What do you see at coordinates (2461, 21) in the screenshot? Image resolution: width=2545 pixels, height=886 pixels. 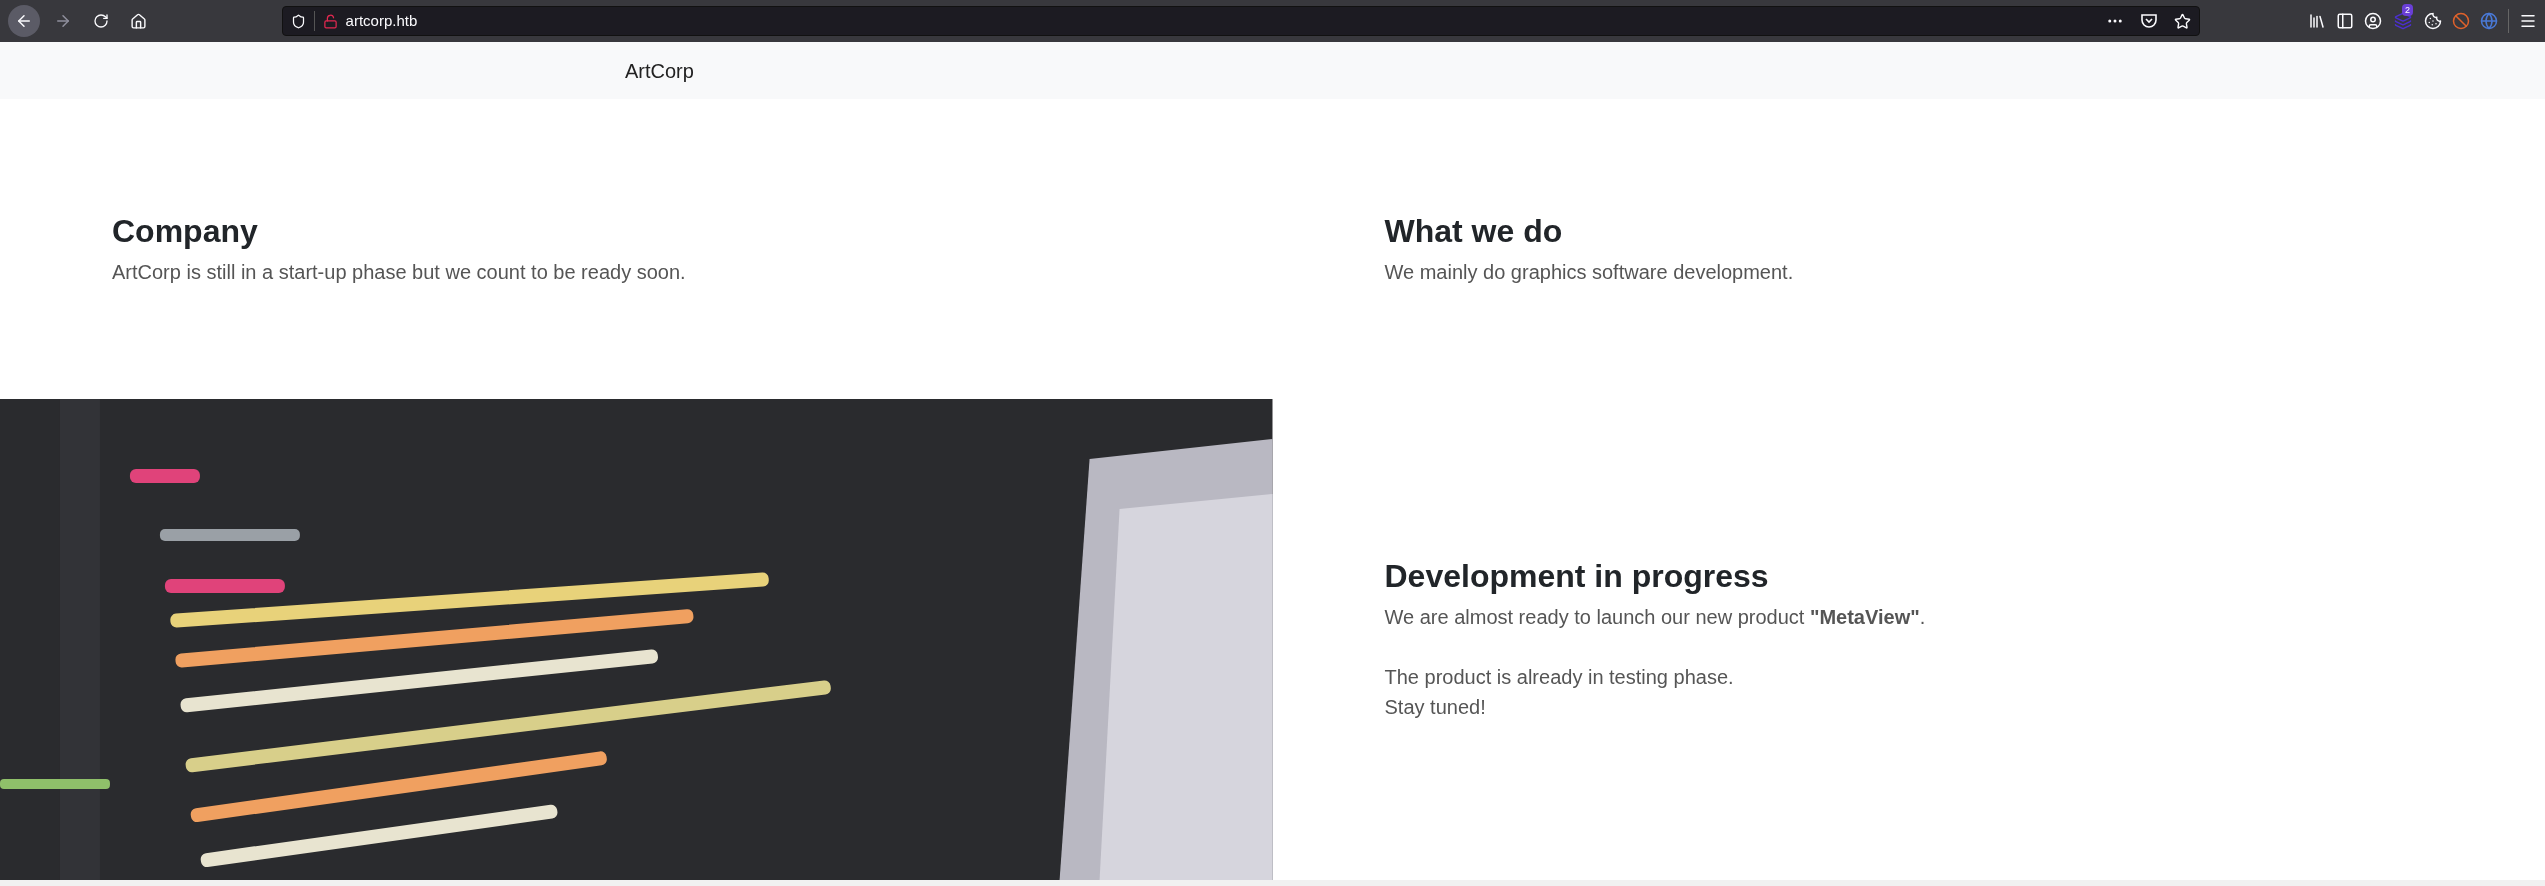 I see `blocked-icon` at bounding box center [2461, 21].